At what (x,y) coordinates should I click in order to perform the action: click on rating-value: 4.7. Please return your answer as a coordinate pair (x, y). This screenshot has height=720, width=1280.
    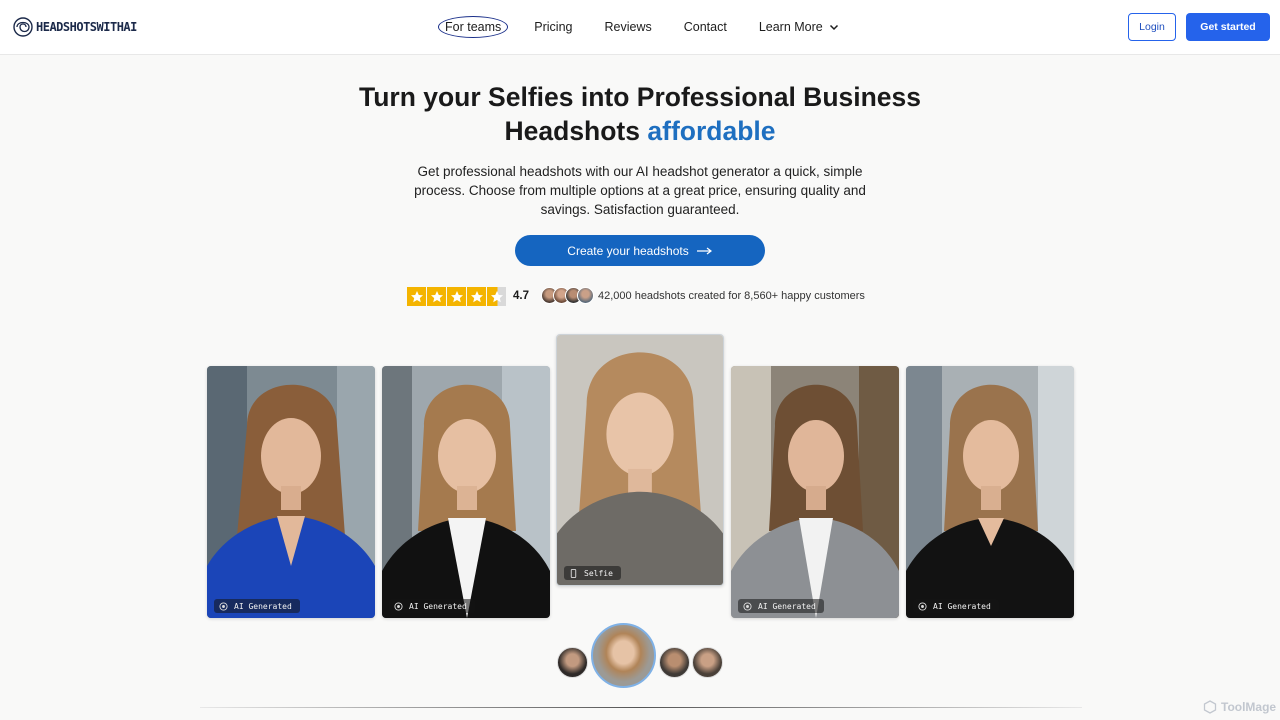
    Looking at the image, I should click on (521, 296).